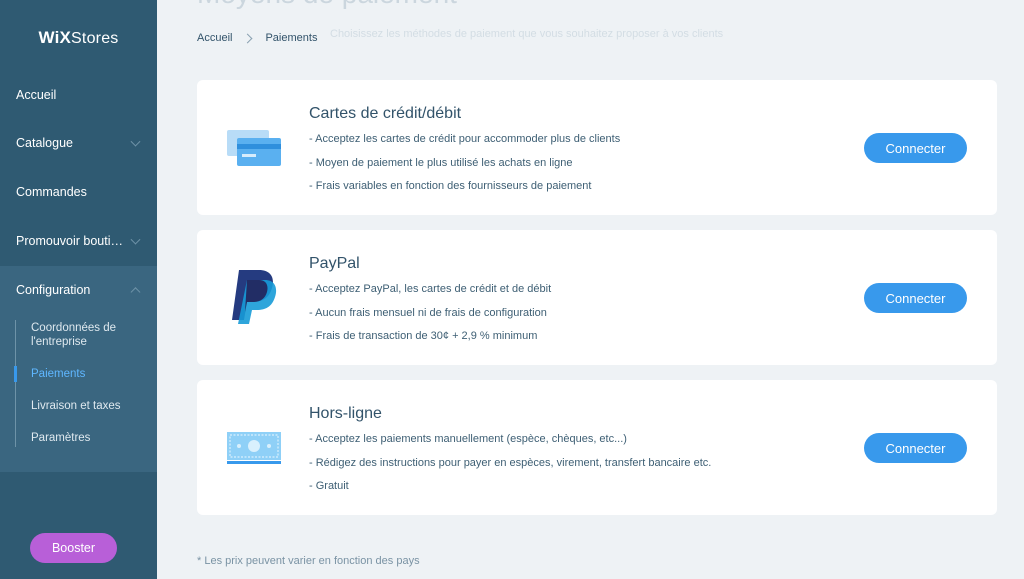 This screenshot has width=1024, height=579. Describe the element at coordinates (73, 548) in the screenshot. I see `booster-button: Booster` at that location.